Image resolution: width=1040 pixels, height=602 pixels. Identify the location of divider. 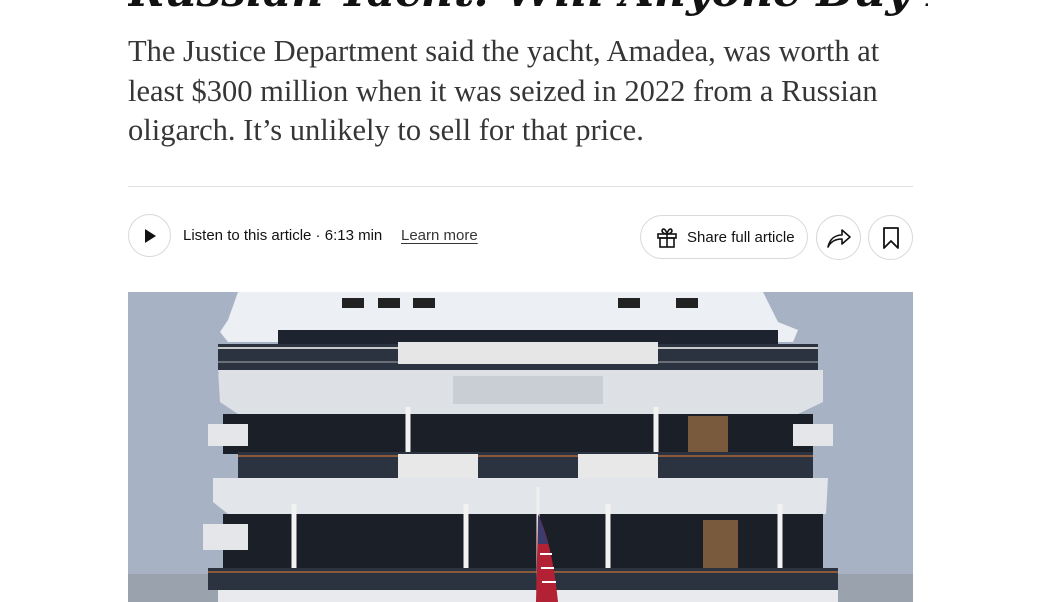
(520, 186).